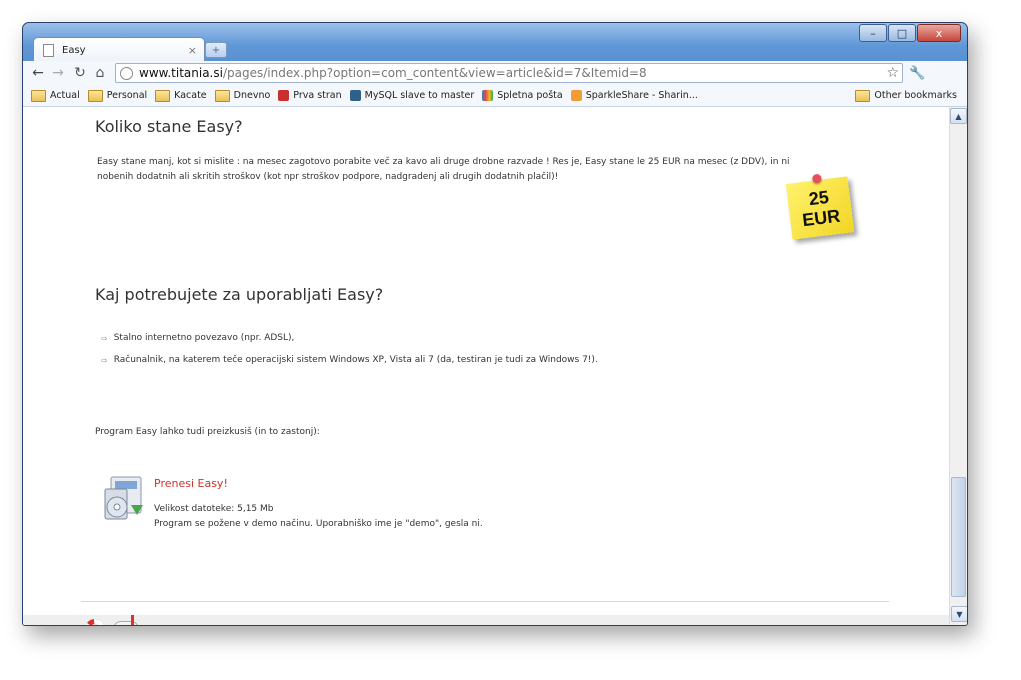 This screenshot has width=1021, height=680. I want to click on title-bar: – □ x Easy × +, so click(495, 42).